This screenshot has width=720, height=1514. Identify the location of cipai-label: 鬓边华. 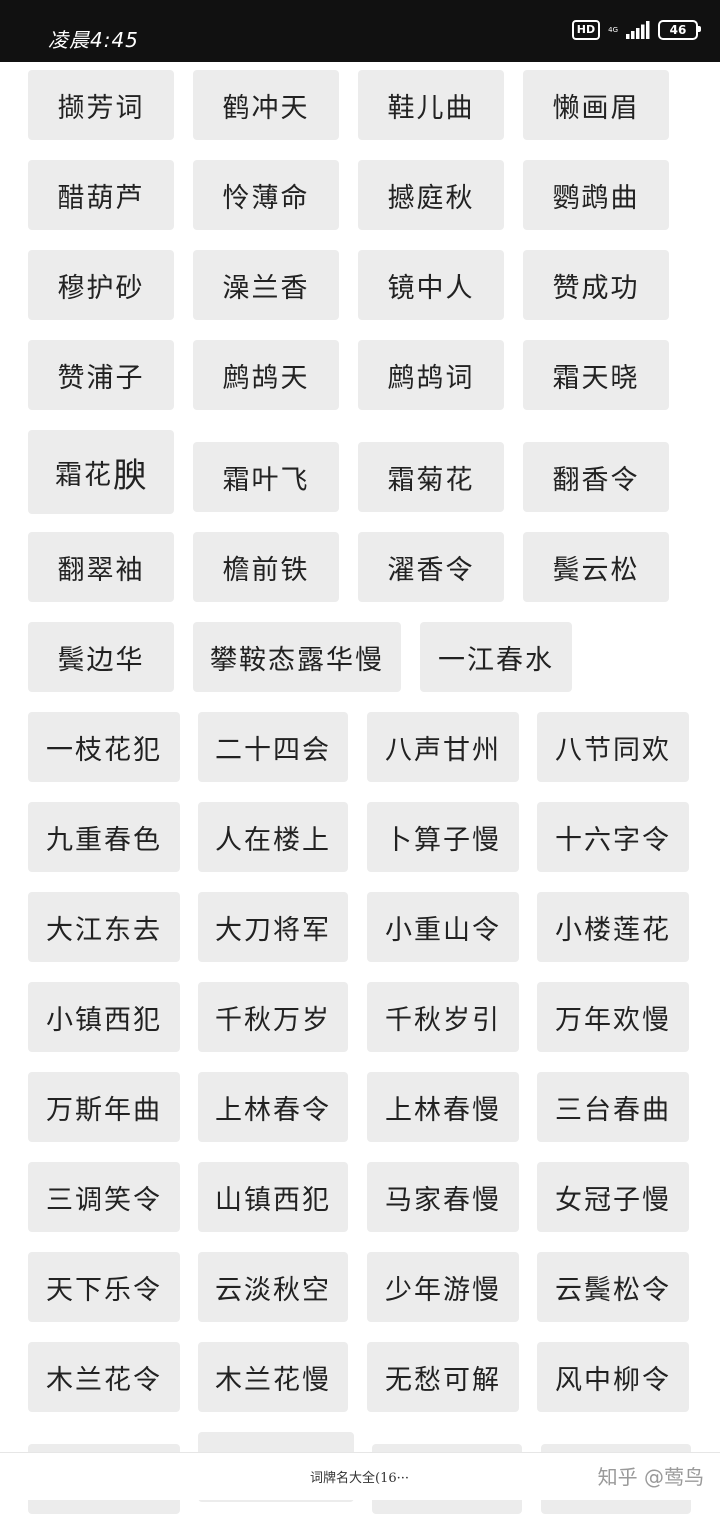
(101, 660).